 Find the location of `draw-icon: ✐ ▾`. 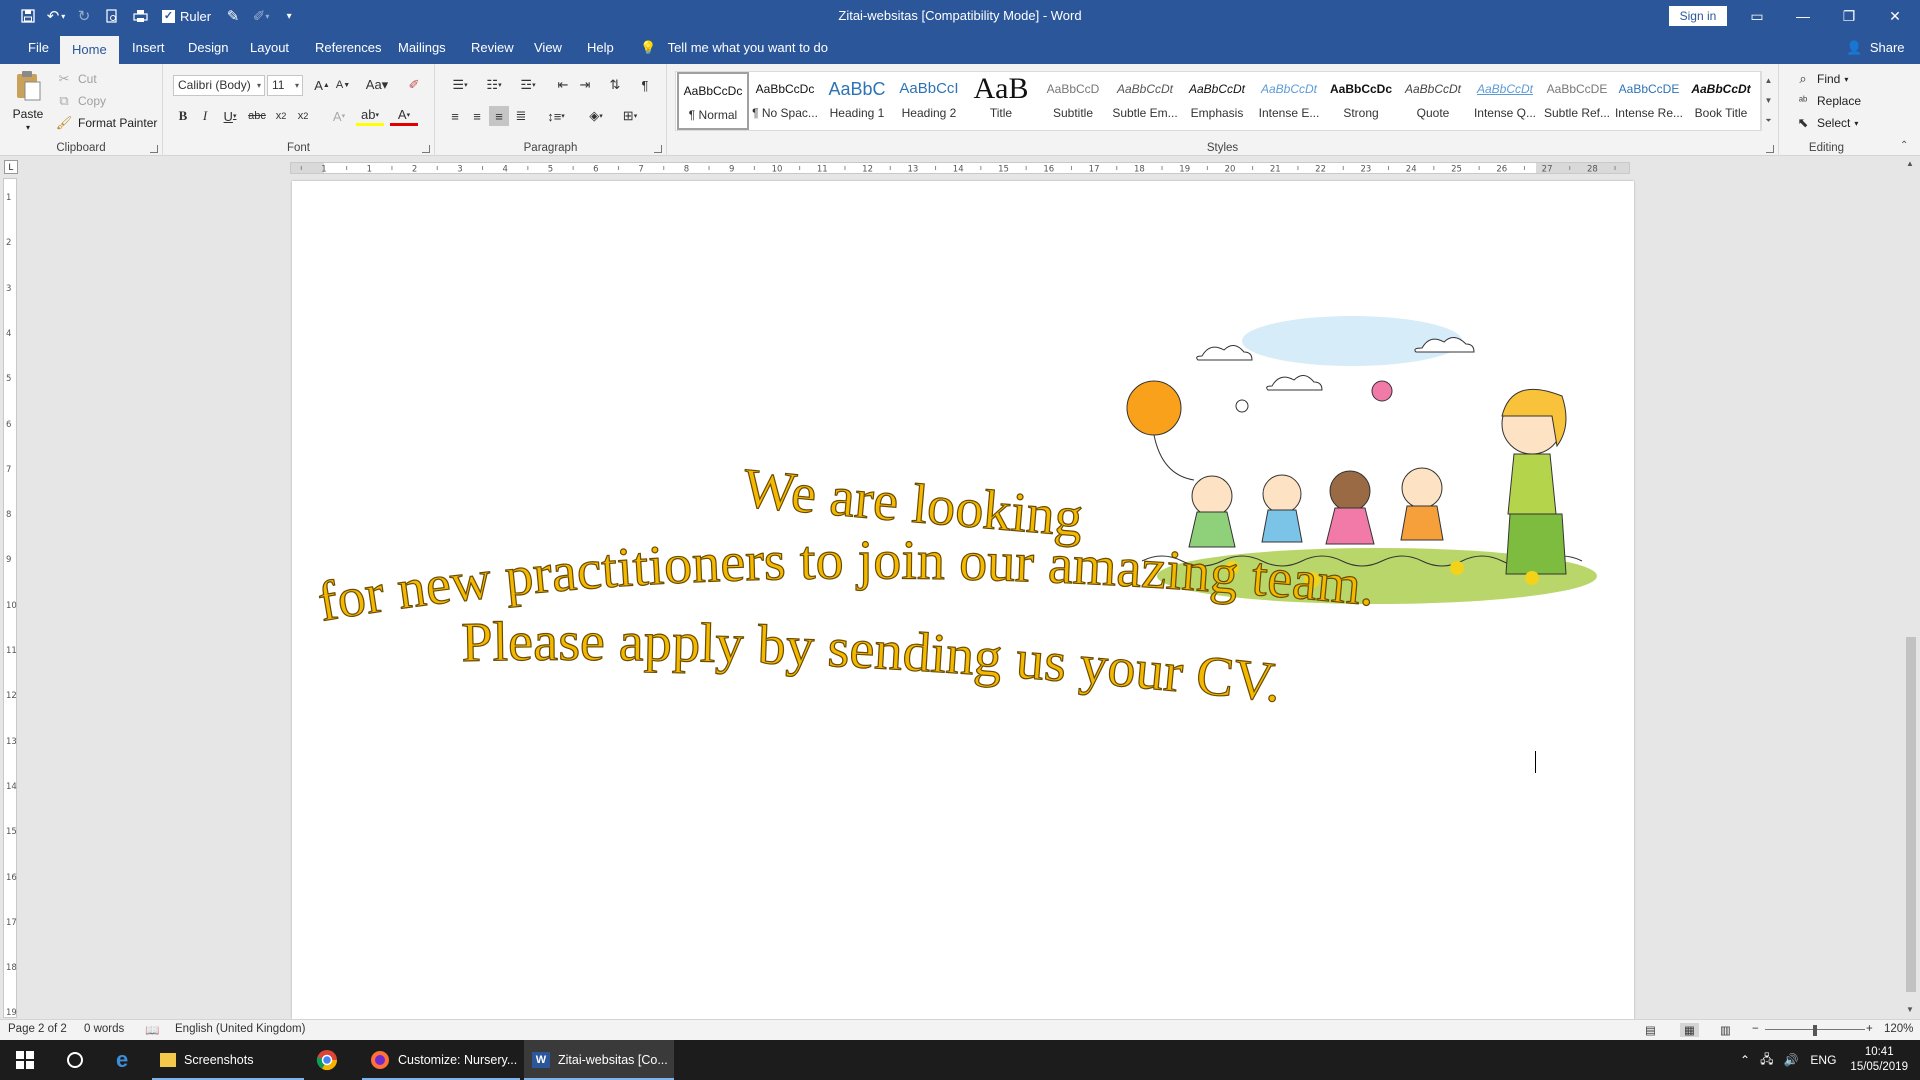

draw-icon: ✐ ▾ is located at coordinates (261, 16).